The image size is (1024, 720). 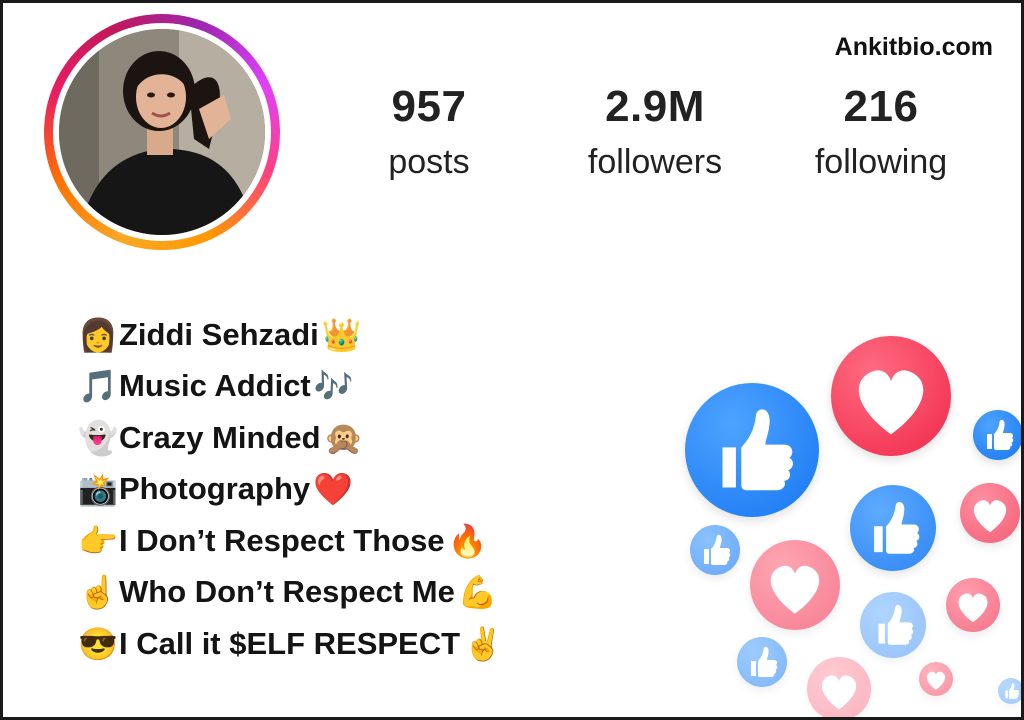 I want to click on bio-line: 📸 Photography ❤️, so click(x=290, y=490).